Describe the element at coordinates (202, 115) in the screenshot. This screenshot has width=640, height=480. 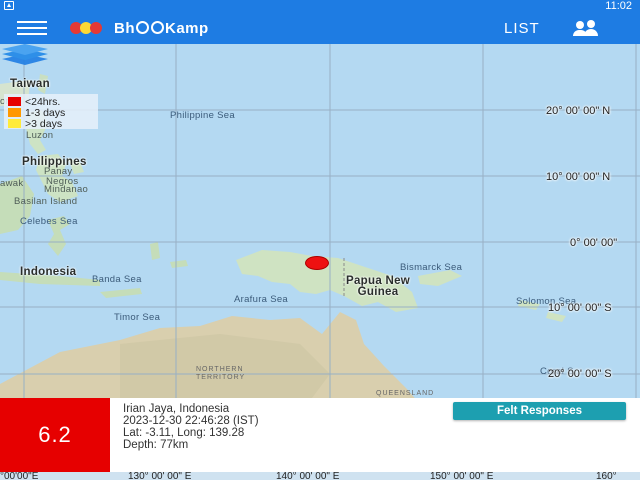
I see `map-label-philippine-sea: Philippine Sea` at that location.